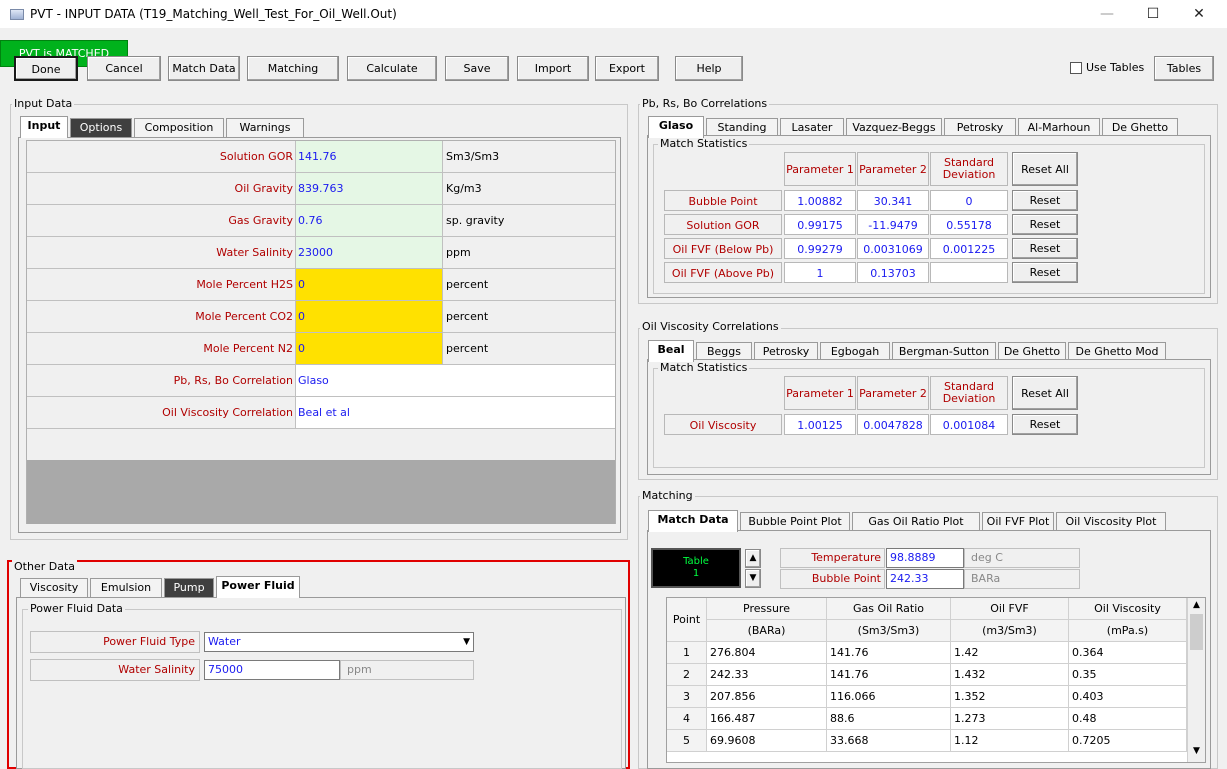 The width and height of the screenshot is (1227, 769). Describe the element at coordinates (753, 578) in the screenshot. I see `table-down-arrow-icon: ▼` at that location.